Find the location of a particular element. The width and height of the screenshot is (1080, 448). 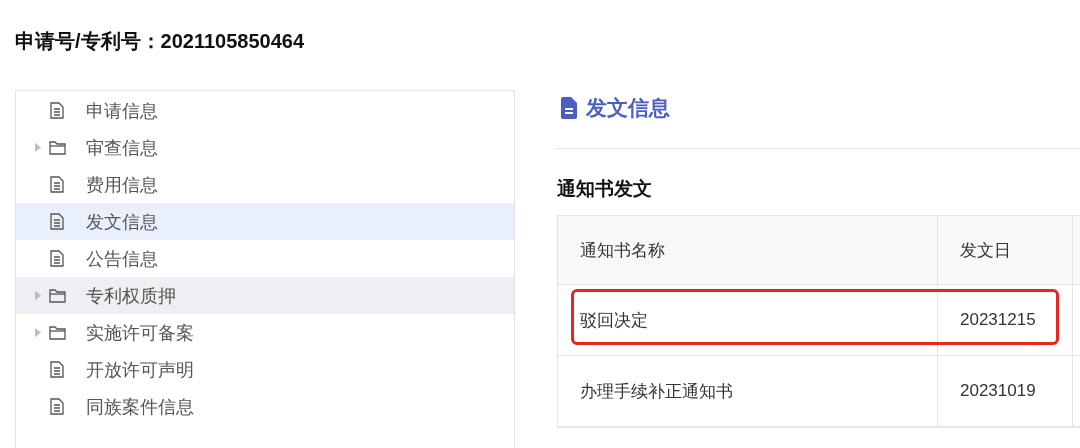

tree-item: 审查信息 is located at coordinates (265, 147).